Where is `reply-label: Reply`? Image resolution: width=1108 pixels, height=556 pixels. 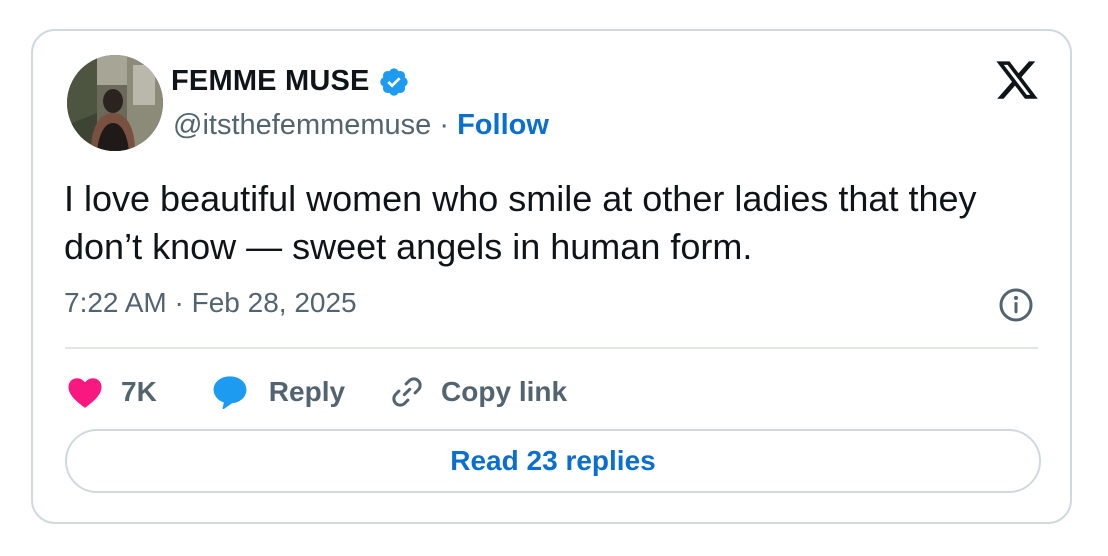
reply-label: Reply is located at coordinates (307, 391).